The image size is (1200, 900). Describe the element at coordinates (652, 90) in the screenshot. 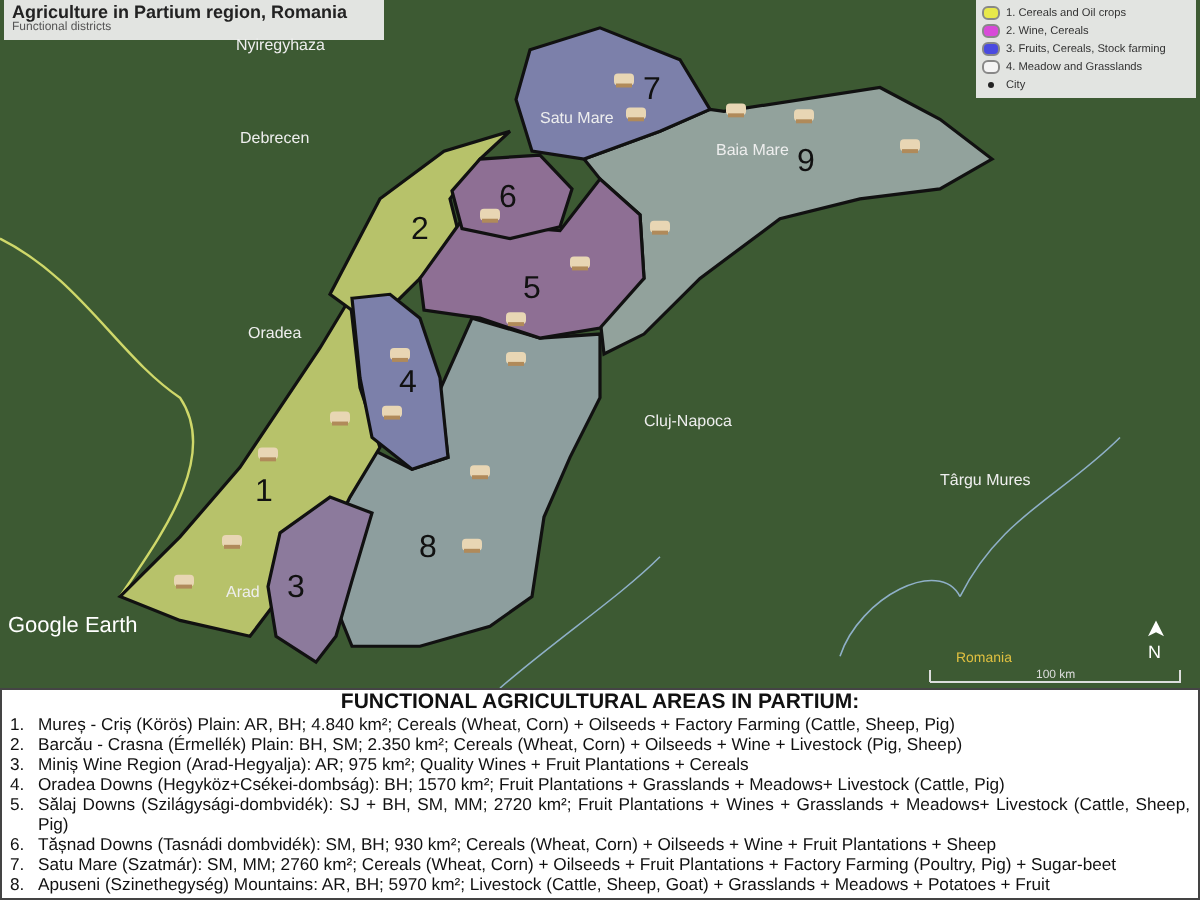

I see `district-number: 7` at that location.